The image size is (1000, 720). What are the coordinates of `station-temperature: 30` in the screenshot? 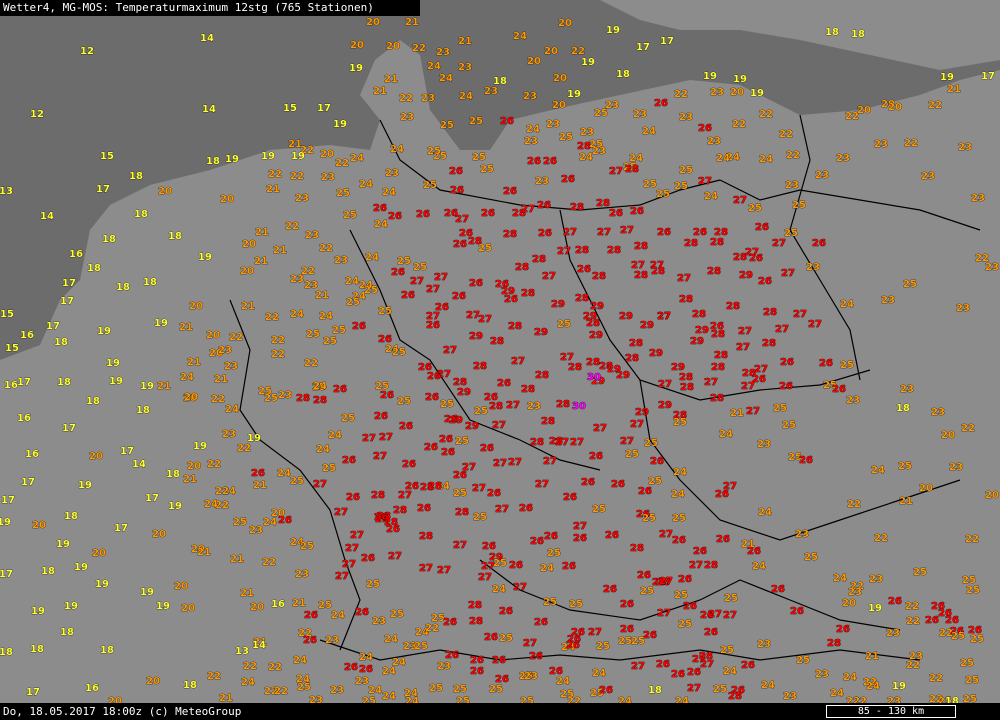 It's located at (594, 377).